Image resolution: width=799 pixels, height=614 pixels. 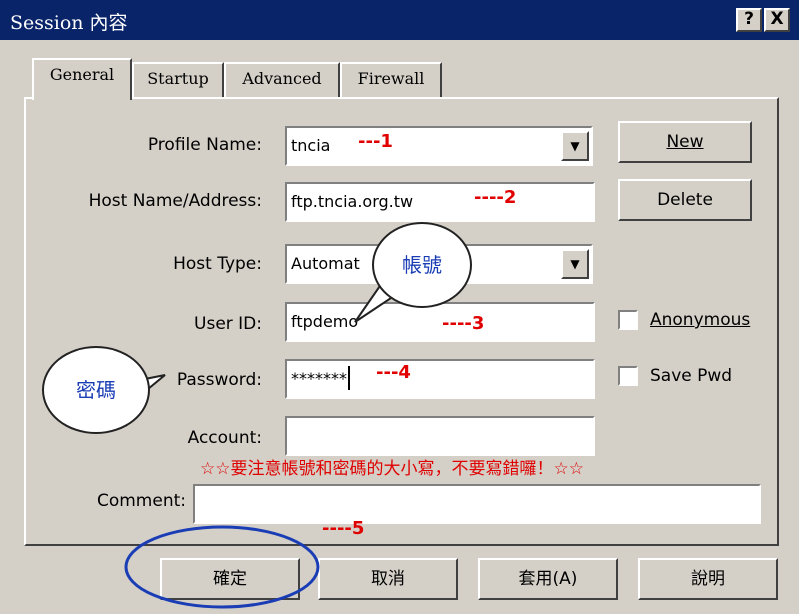 What do you see at coordinates (96, 390) in the screenshot?
I see `password-callout: 密碼` at bounding box center [96, 390].